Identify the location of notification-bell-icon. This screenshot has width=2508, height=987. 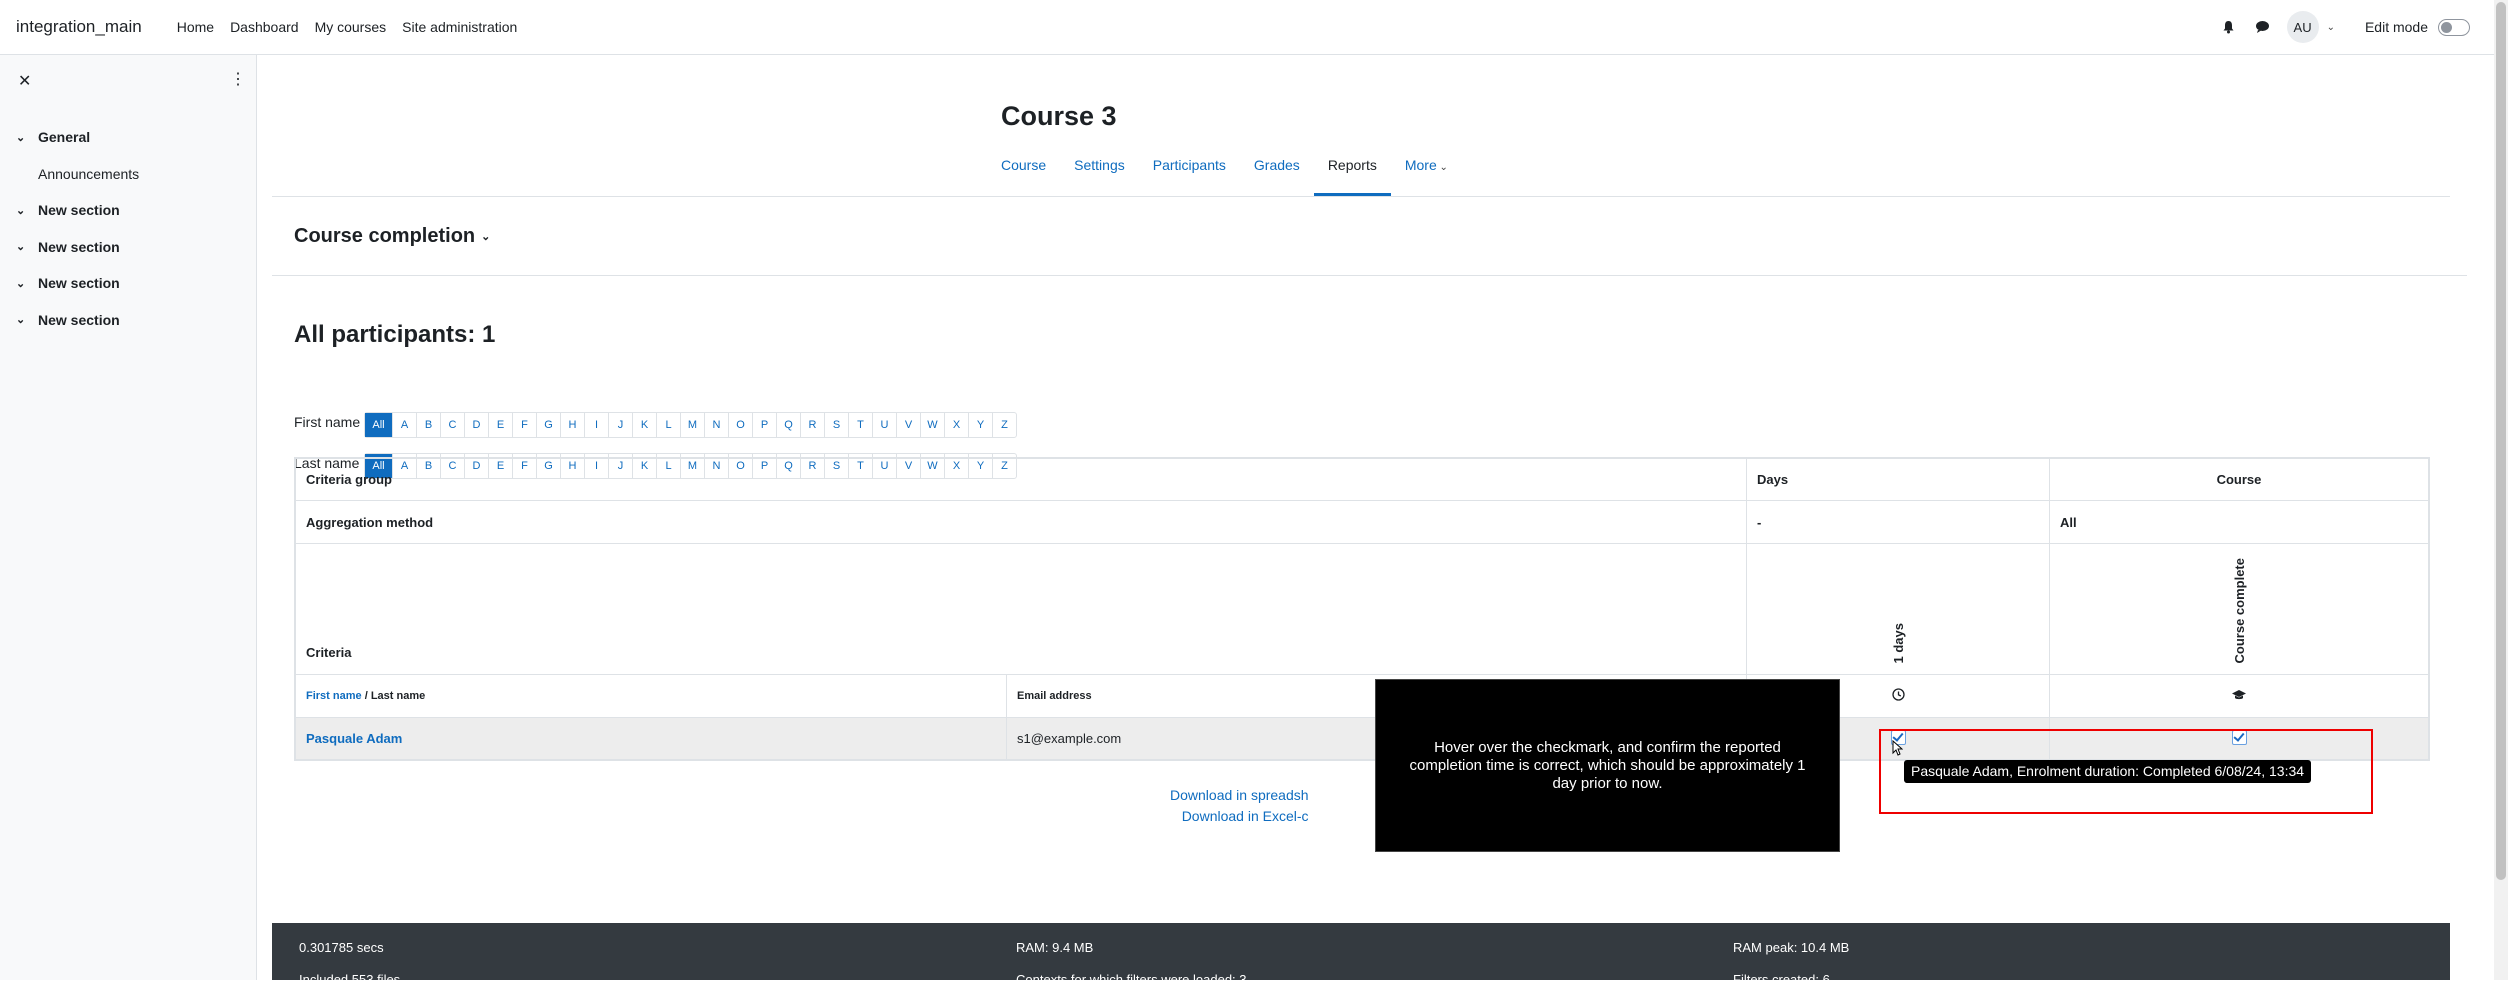
(2229, 27).